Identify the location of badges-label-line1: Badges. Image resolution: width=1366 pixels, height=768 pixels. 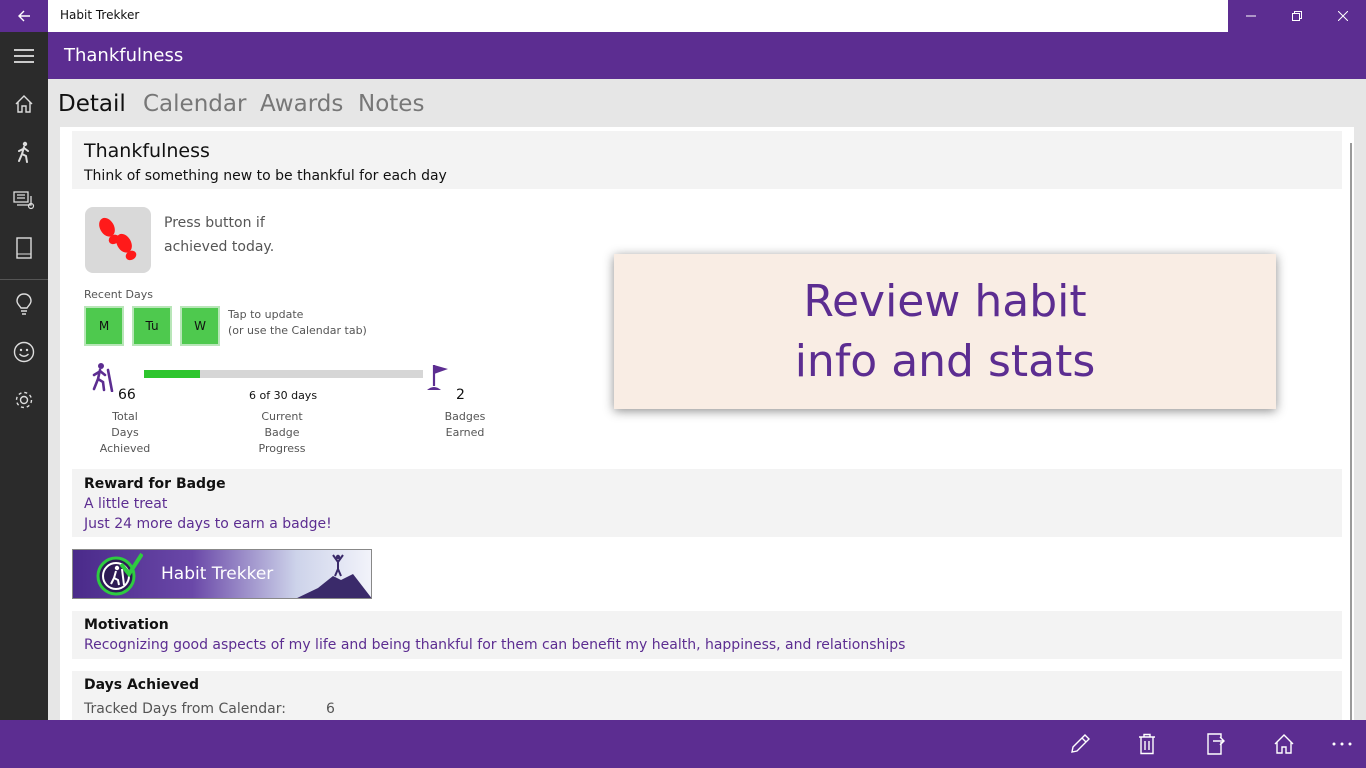
(465, 416).